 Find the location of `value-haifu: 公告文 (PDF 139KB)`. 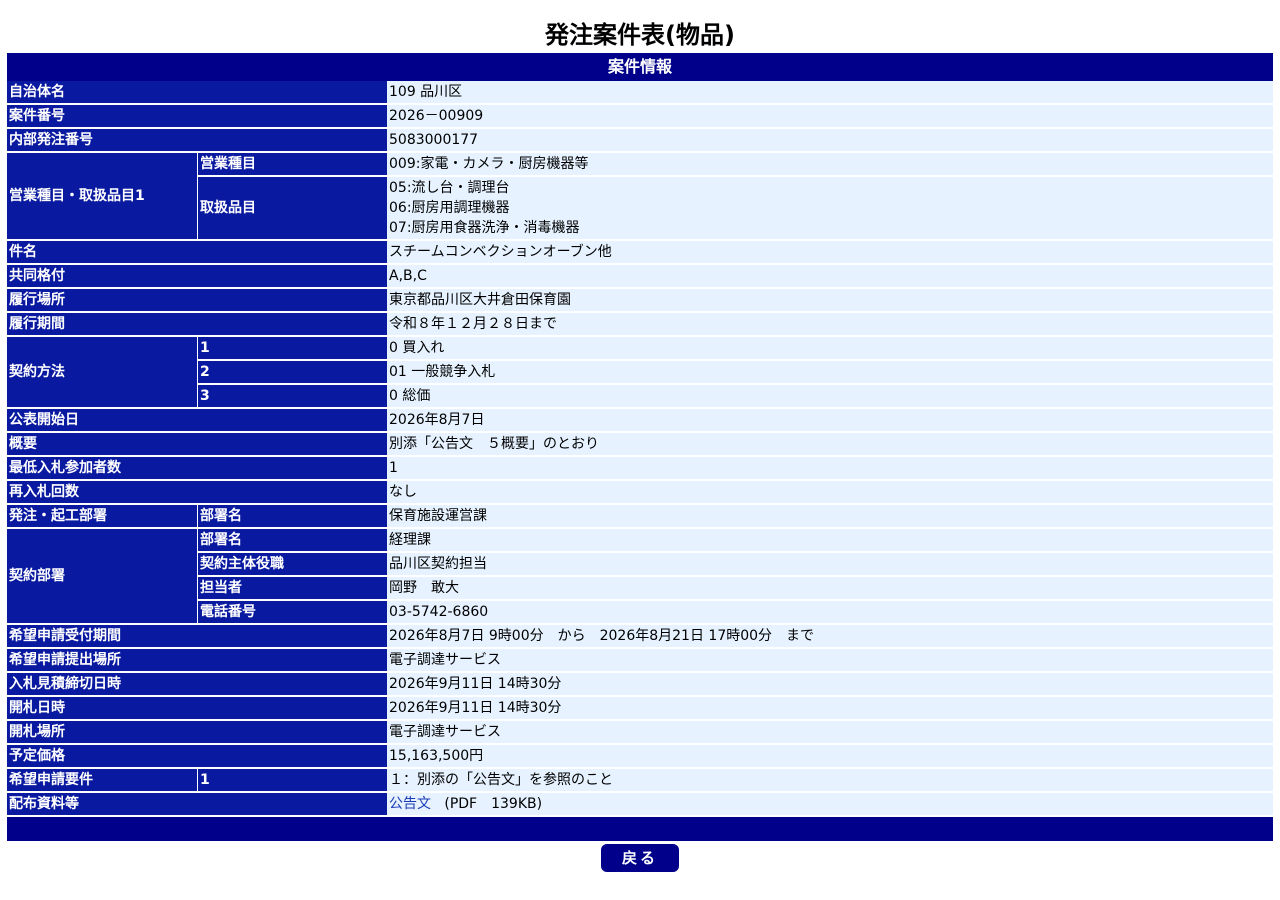

value-haifu: 公告文 (PDF 139KB) is located at coordinates (830, 804).